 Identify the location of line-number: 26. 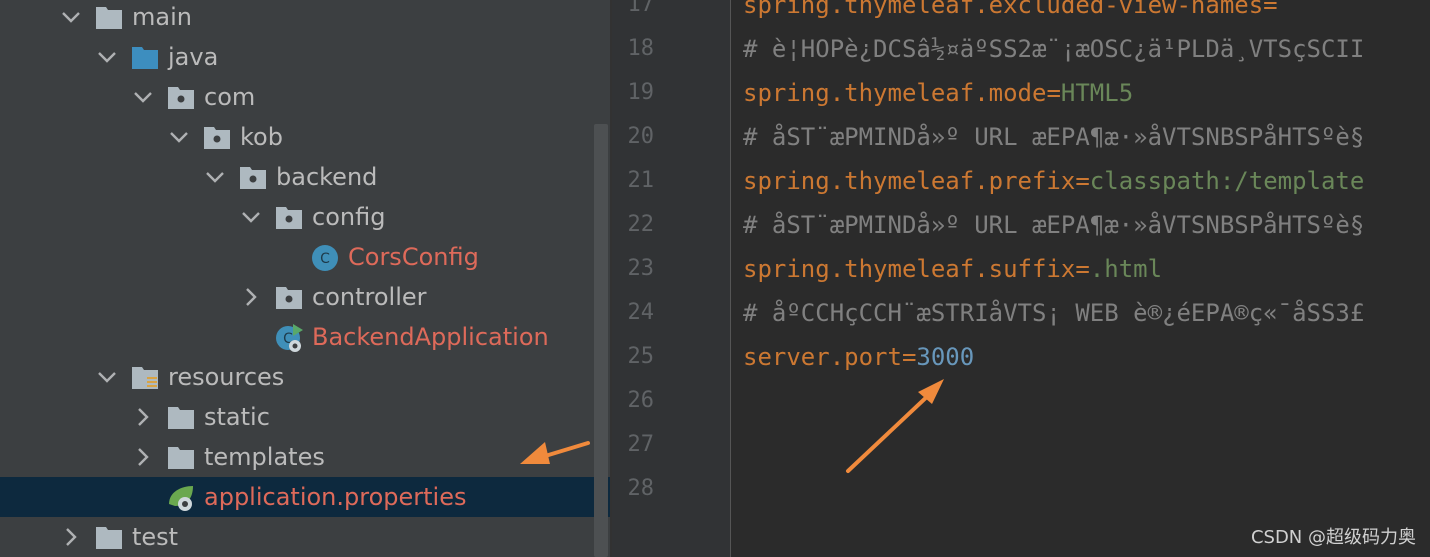
(641, 400).